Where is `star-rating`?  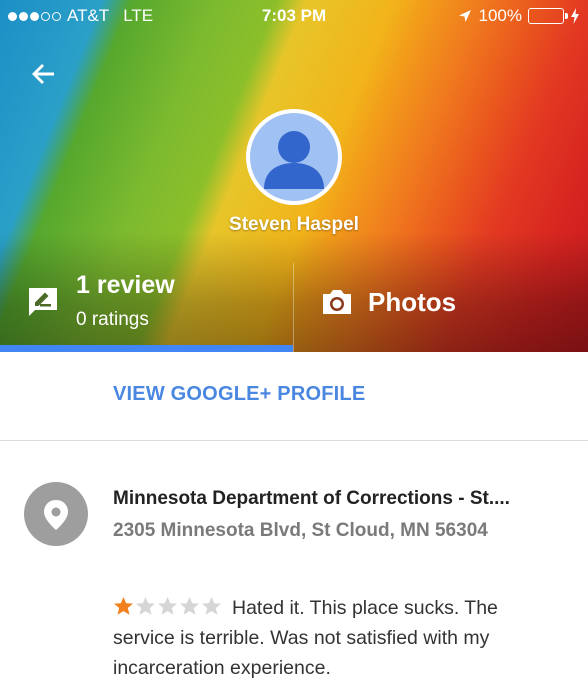 star-rating is located at coordinates (167, 606).